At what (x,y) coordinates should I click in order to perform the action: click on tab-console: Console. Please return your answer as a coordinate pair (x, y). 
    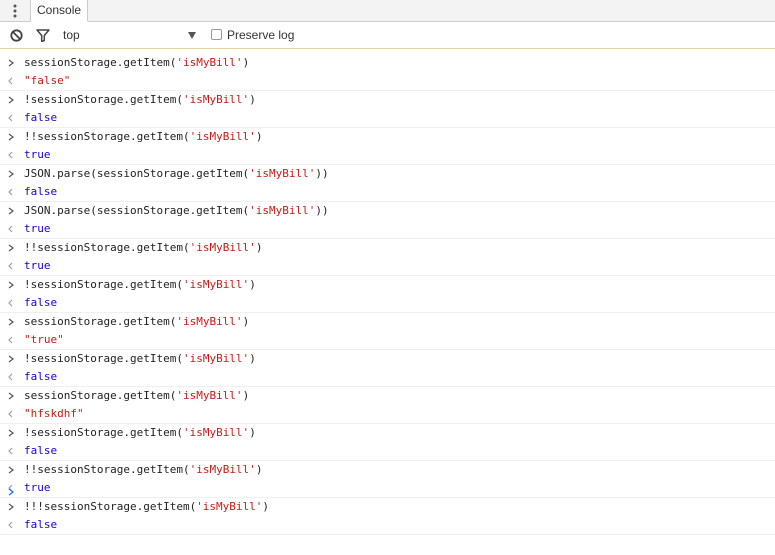
    Looking at the image, I should click on (59, 11).